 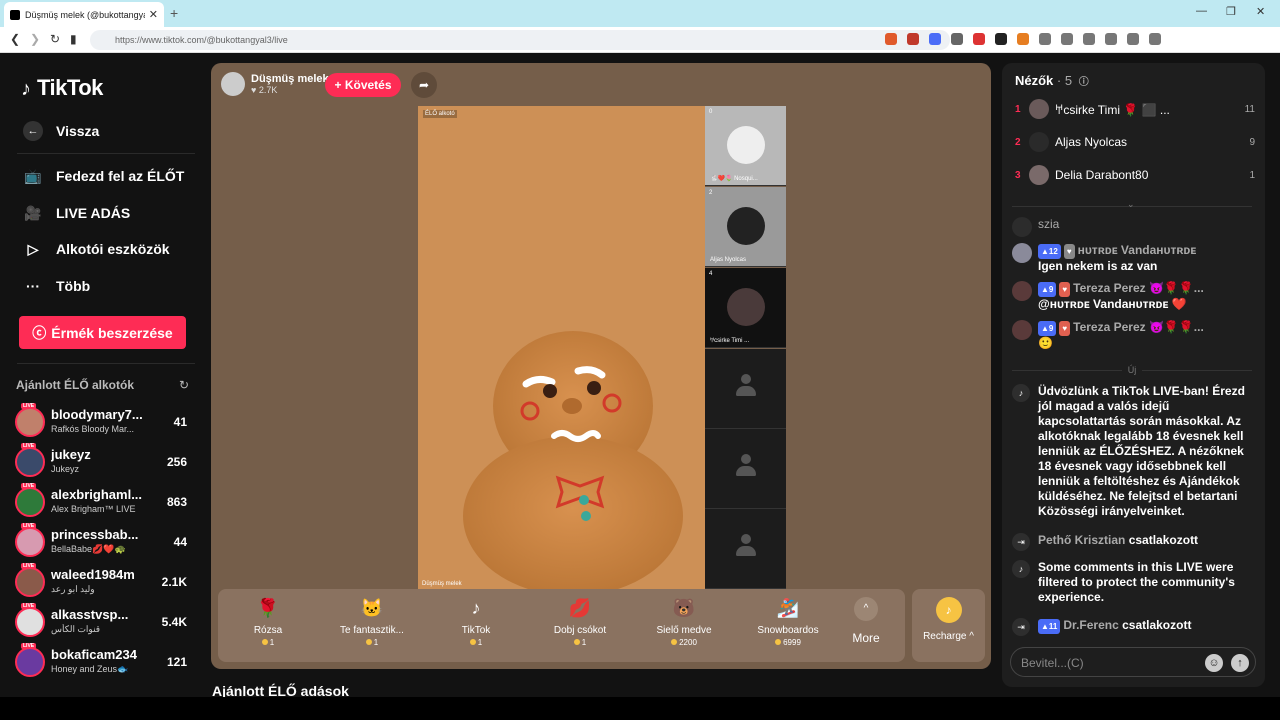 What do you see at coordinates (1084, 82) in the screenshot?
I see `info-icon: ⓘ` at bounding box center [1084, 82].